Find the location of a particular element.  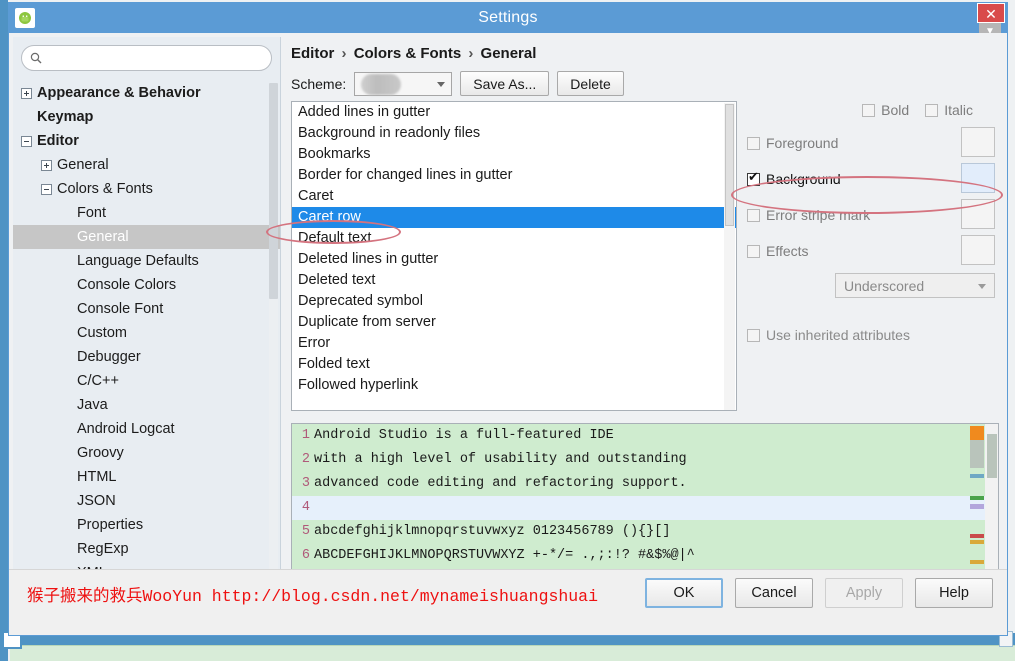

color-list-item: Background in readonly files is located at coordinates (514, 133).